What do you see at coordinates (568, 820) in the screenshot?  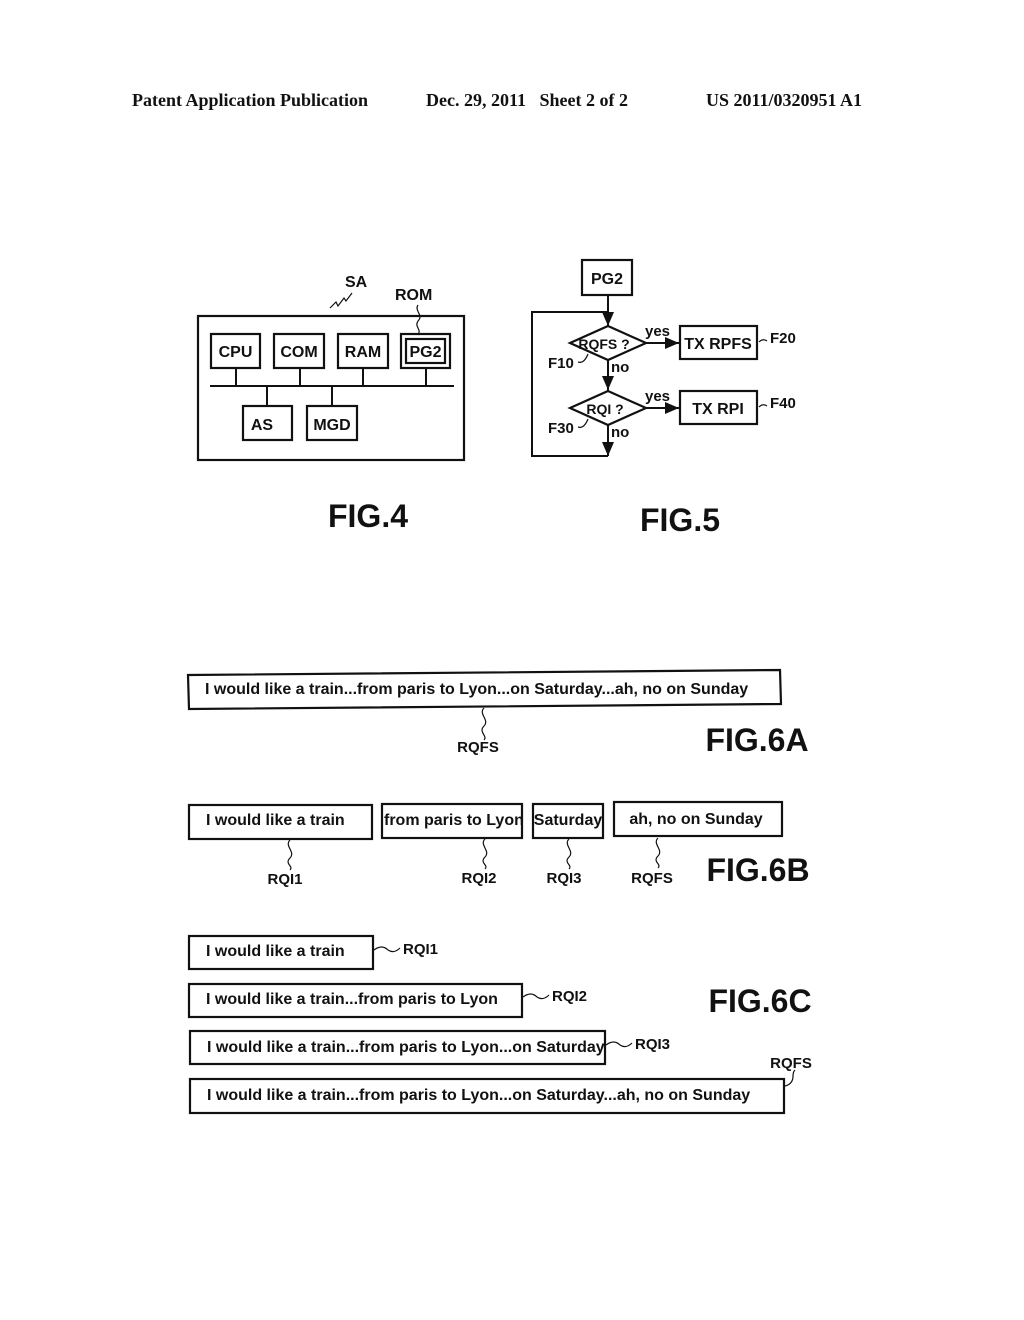 I see `fig6b-segment-3-text: Saturday` at bounding box center [568, 820].